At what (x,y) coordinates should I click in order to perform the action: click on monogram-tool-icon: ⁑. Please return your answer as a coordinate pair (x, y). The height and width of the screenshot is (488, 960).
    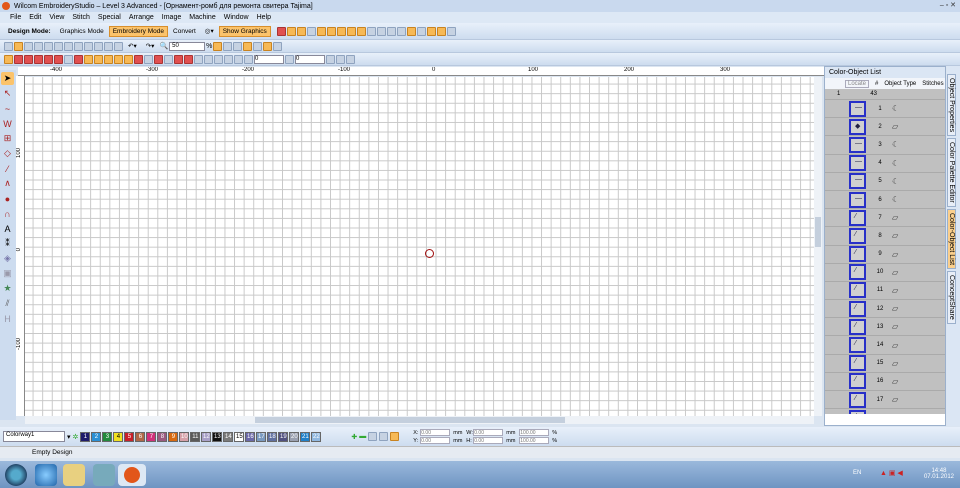
    Looking at the image, I should click on (7, 243).